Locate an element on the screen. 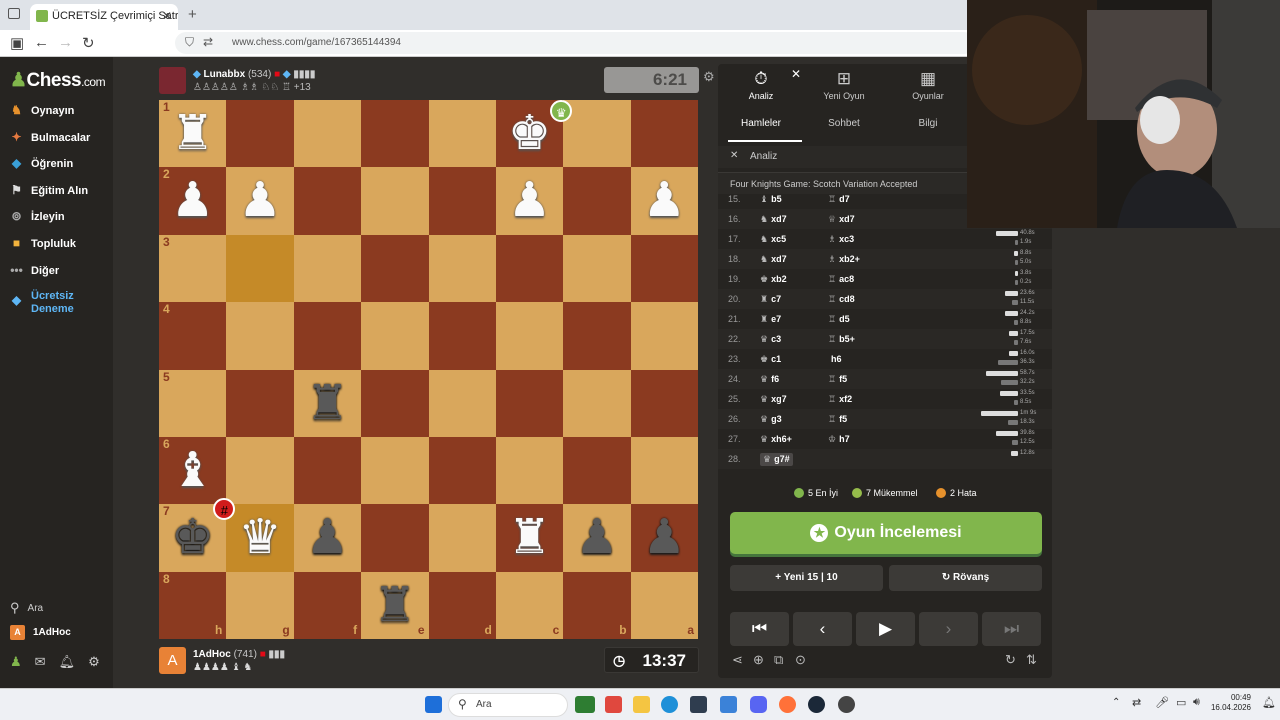 This screenshot has height=720, width=1280. stat-mistake: 2 Hata is located at coordinates (956, 493).